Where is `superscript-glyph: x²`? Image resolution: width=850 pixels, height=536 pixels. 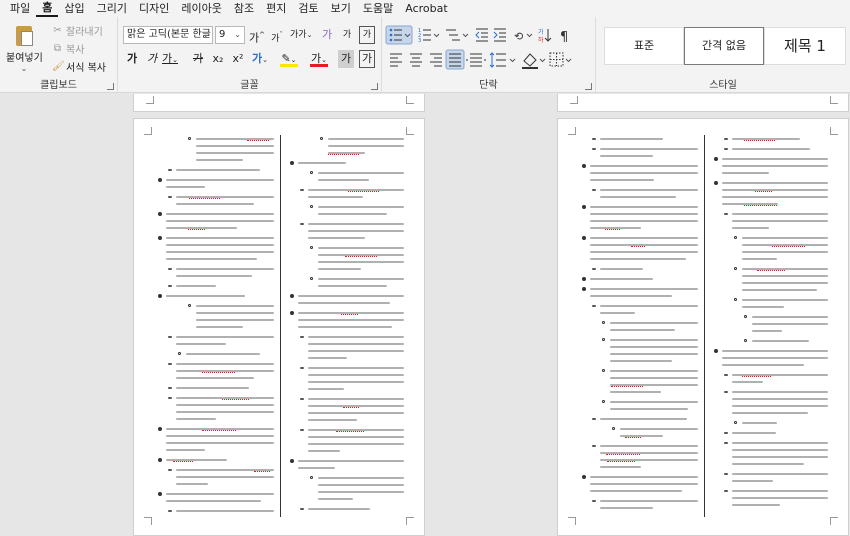 superscript-glyph: x² is located at coordinates (238, 58).